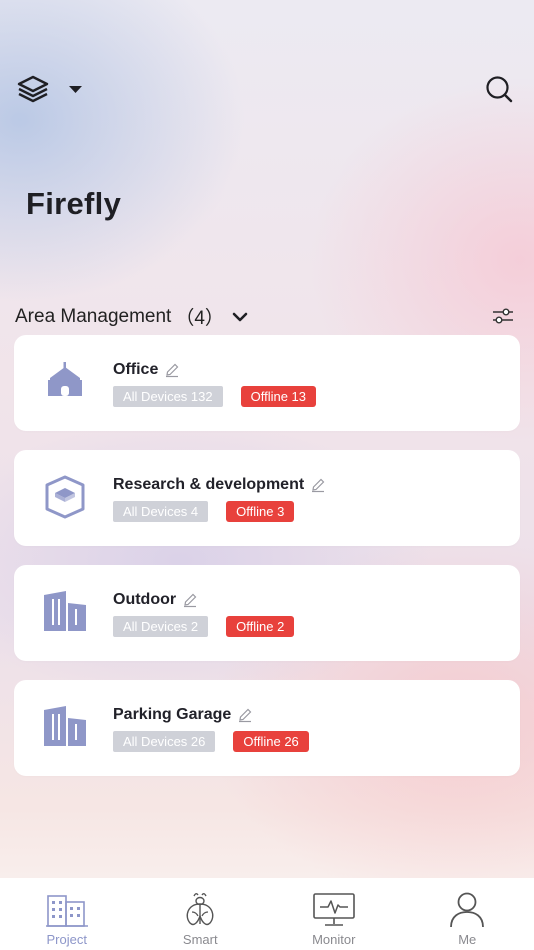  What do you see at coordinates (467, 939) in the screenshot?
I see `tab-label: Me` at bounding box center [467, 939].